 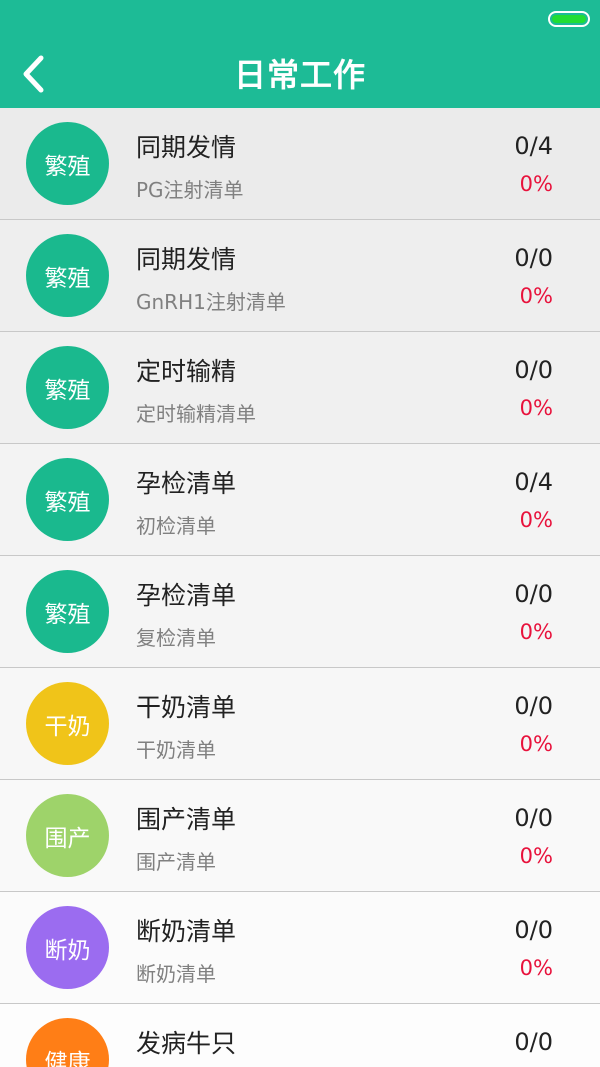 What do you see at coordinates (67, 723) in the screenshot?
I see `category-badge: 干奶` at bounding box center [67, 723].